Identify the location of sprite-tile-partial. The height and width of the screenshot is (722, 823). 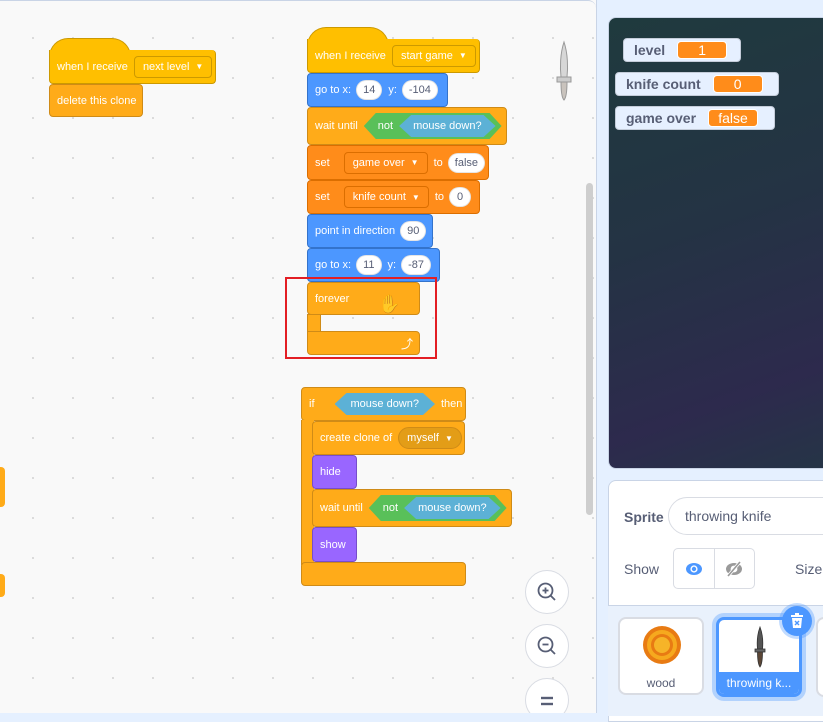
(819, 657).